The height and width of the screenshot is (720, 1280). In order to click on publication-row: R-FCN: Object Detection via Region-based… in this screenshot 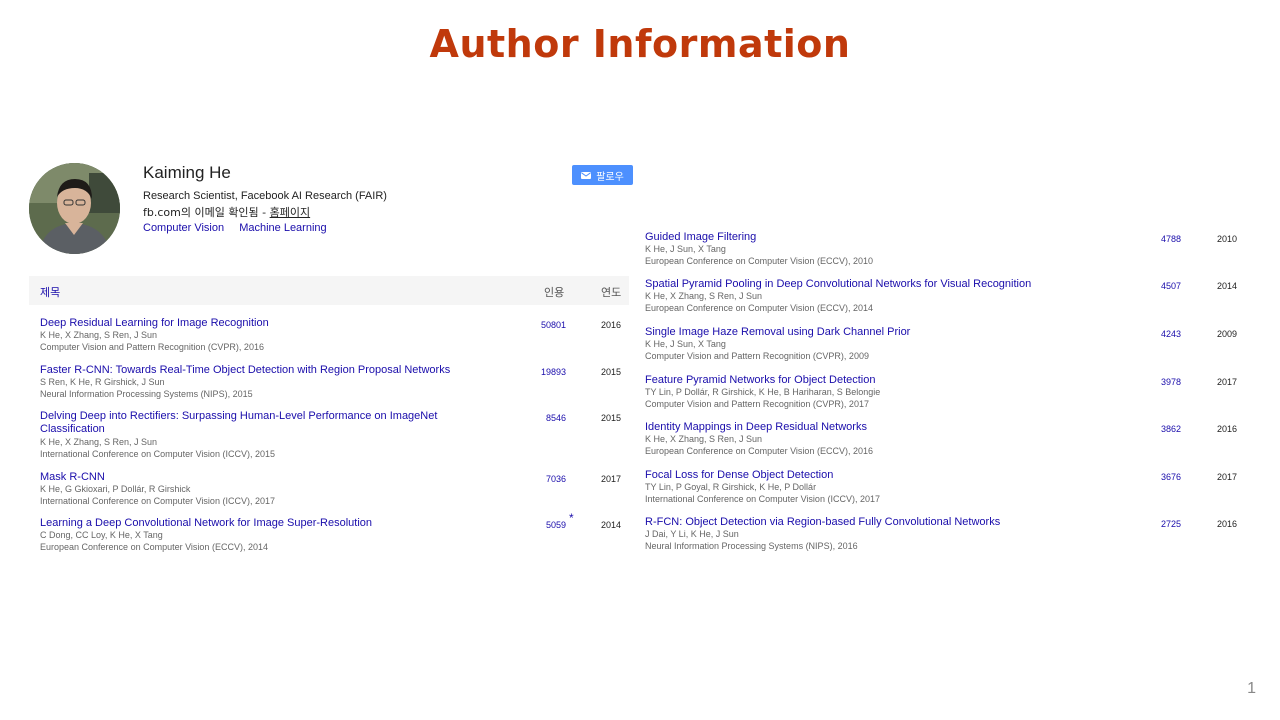, I will do `click(945, 536)`.